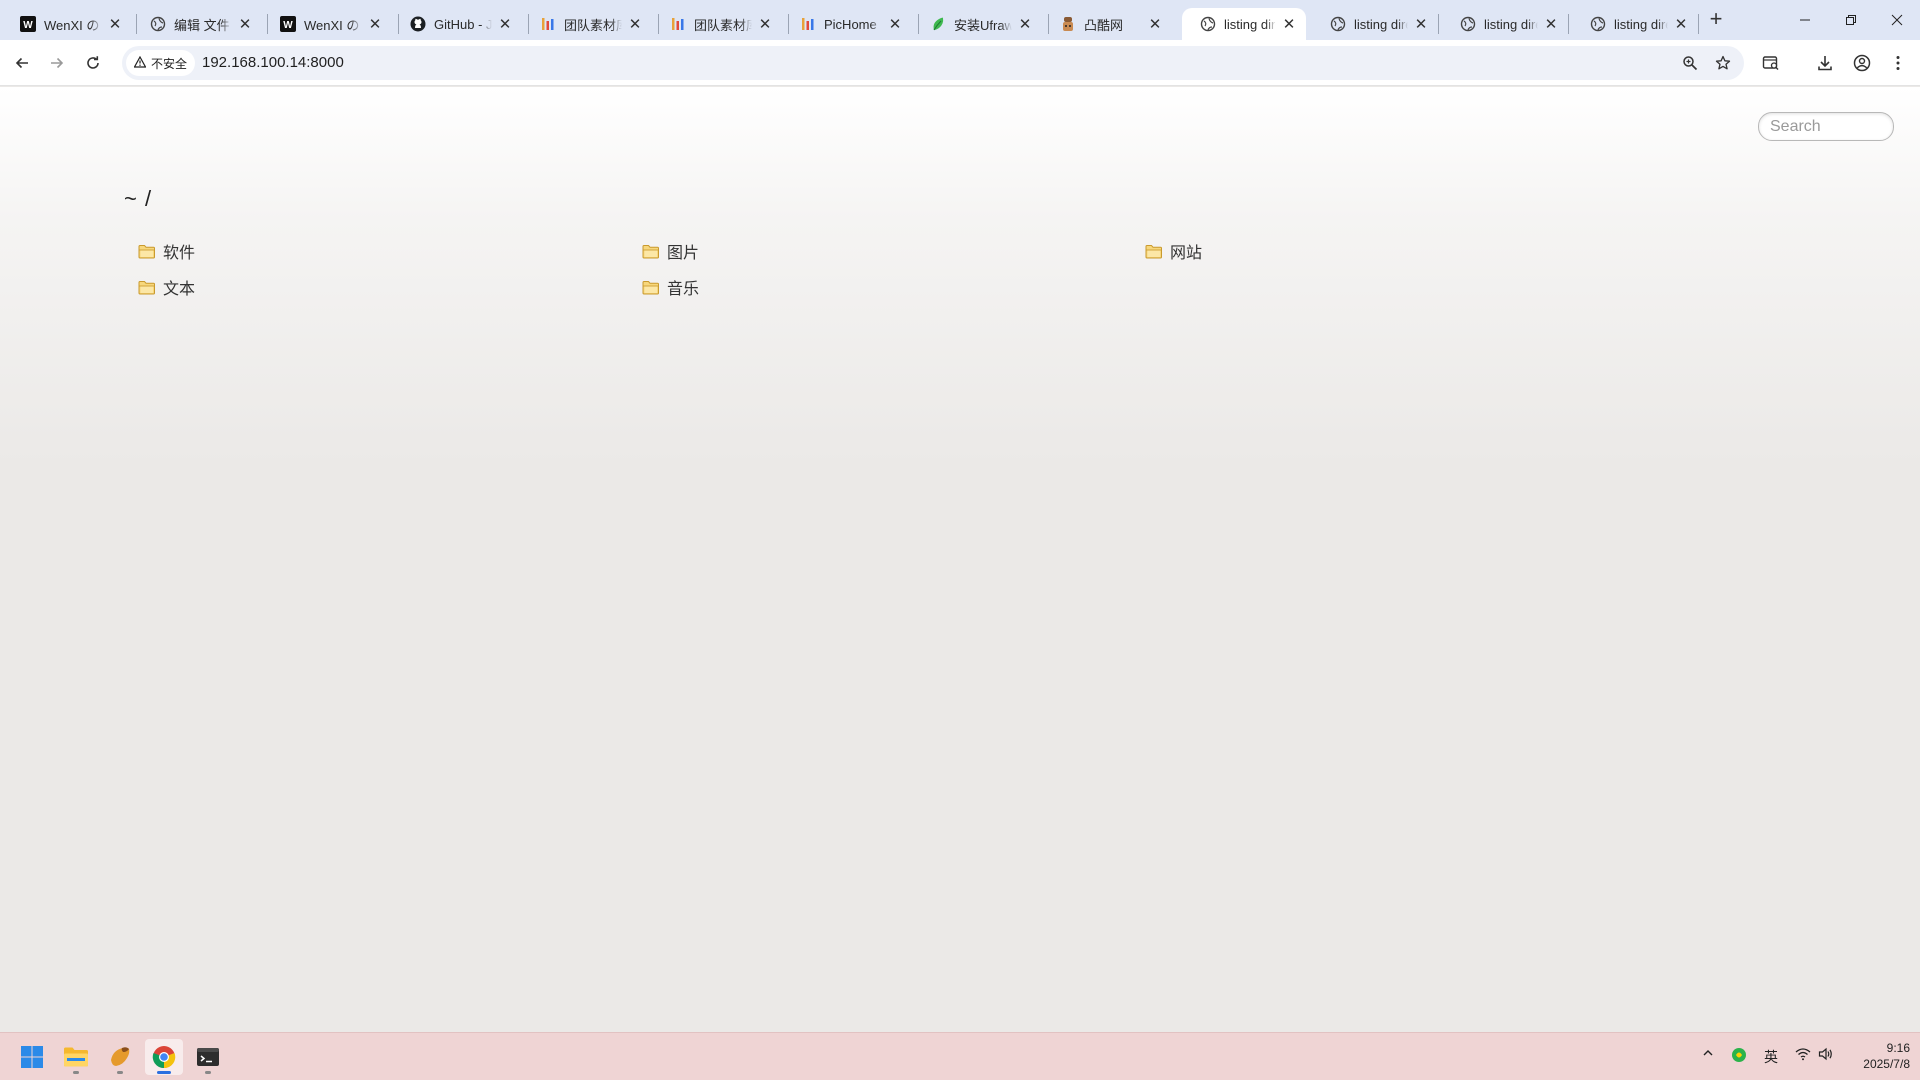 The width and height of the screenshot is (1920, 1080). I want to click on tab-title: PicHome, so click(850, 24).